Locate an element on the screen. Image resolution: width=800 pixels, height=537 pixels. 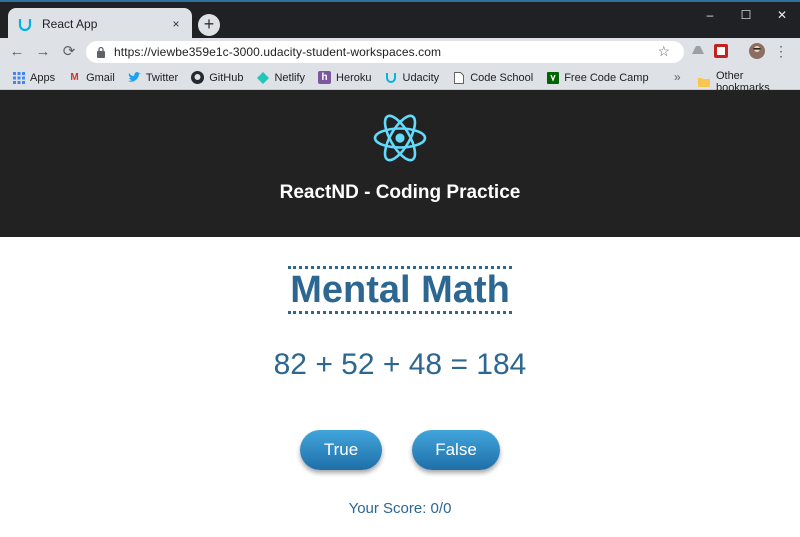
bookmark-heroku: h Heroku is located at coordinates (345, 77).